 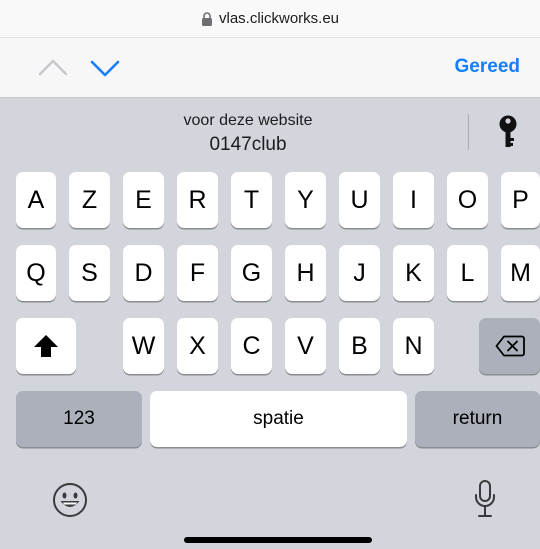 I want to click on key-w: W, so click(x=143, y=346).